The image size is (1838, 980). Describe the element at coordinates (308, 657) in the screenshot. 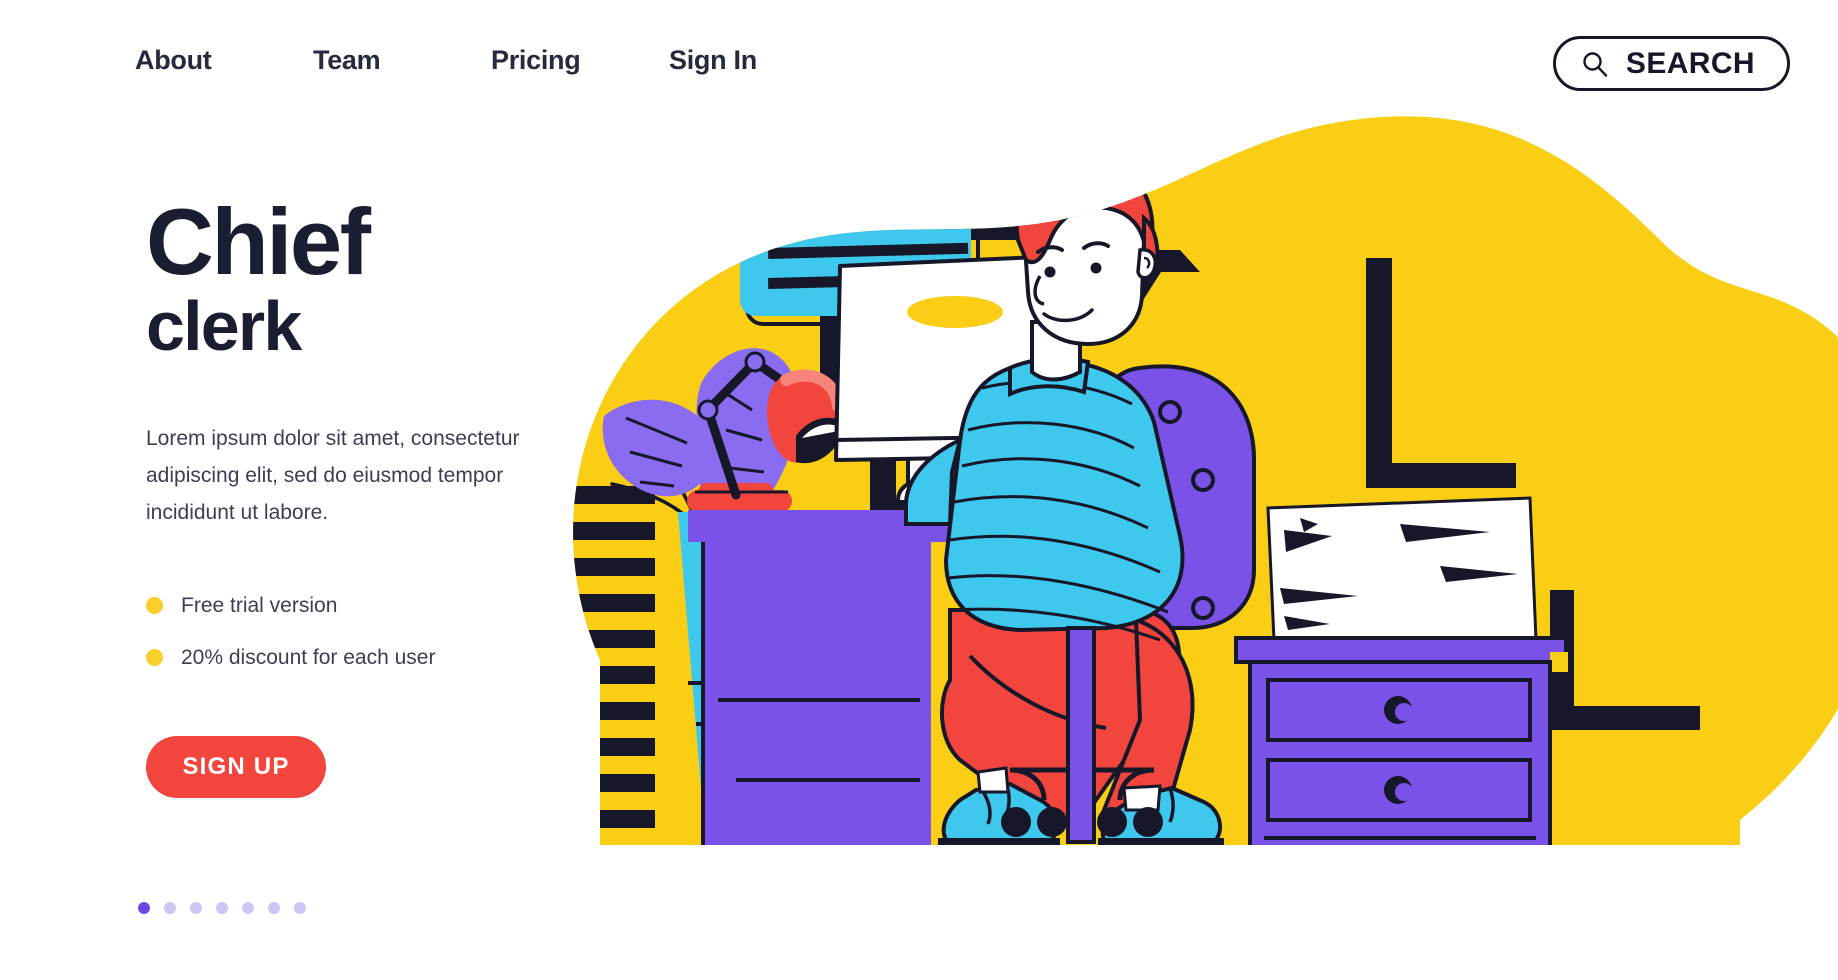

I see `feature-label: 20% discount for each user` at that location.